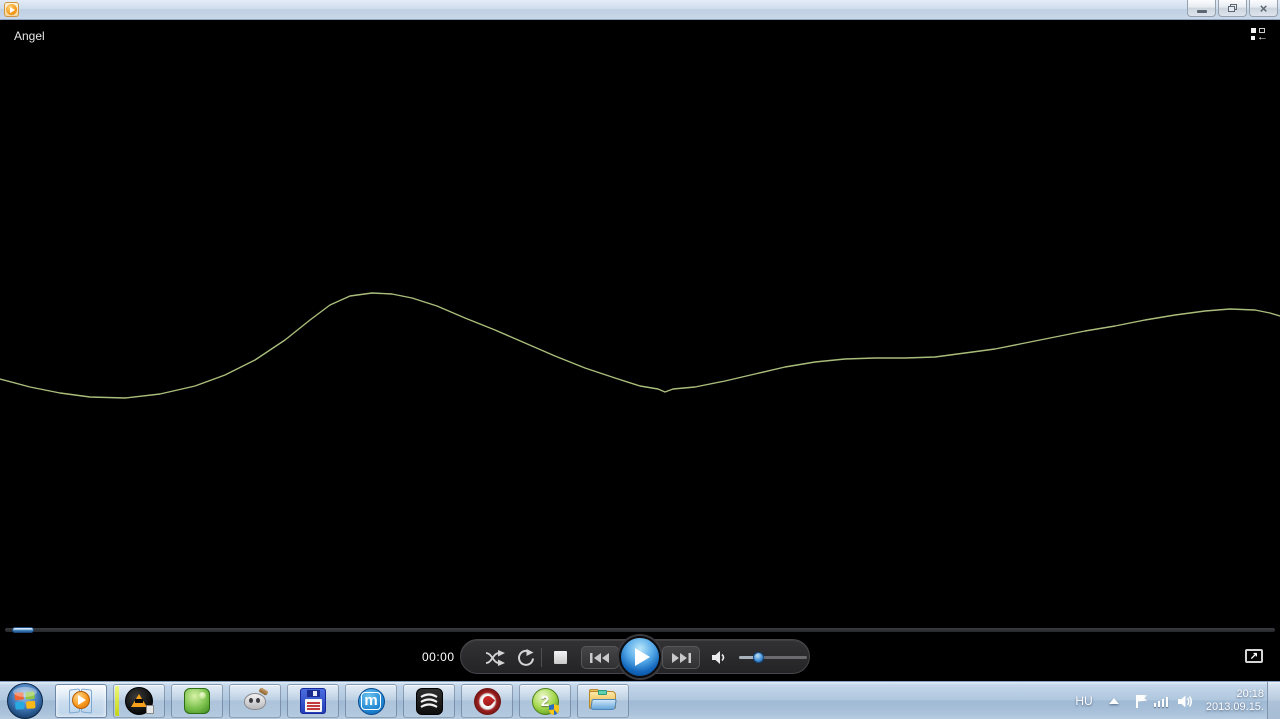 This screenshot has width=1280, height=719. I want to click on grid-square-icon, so click(1253, 30).